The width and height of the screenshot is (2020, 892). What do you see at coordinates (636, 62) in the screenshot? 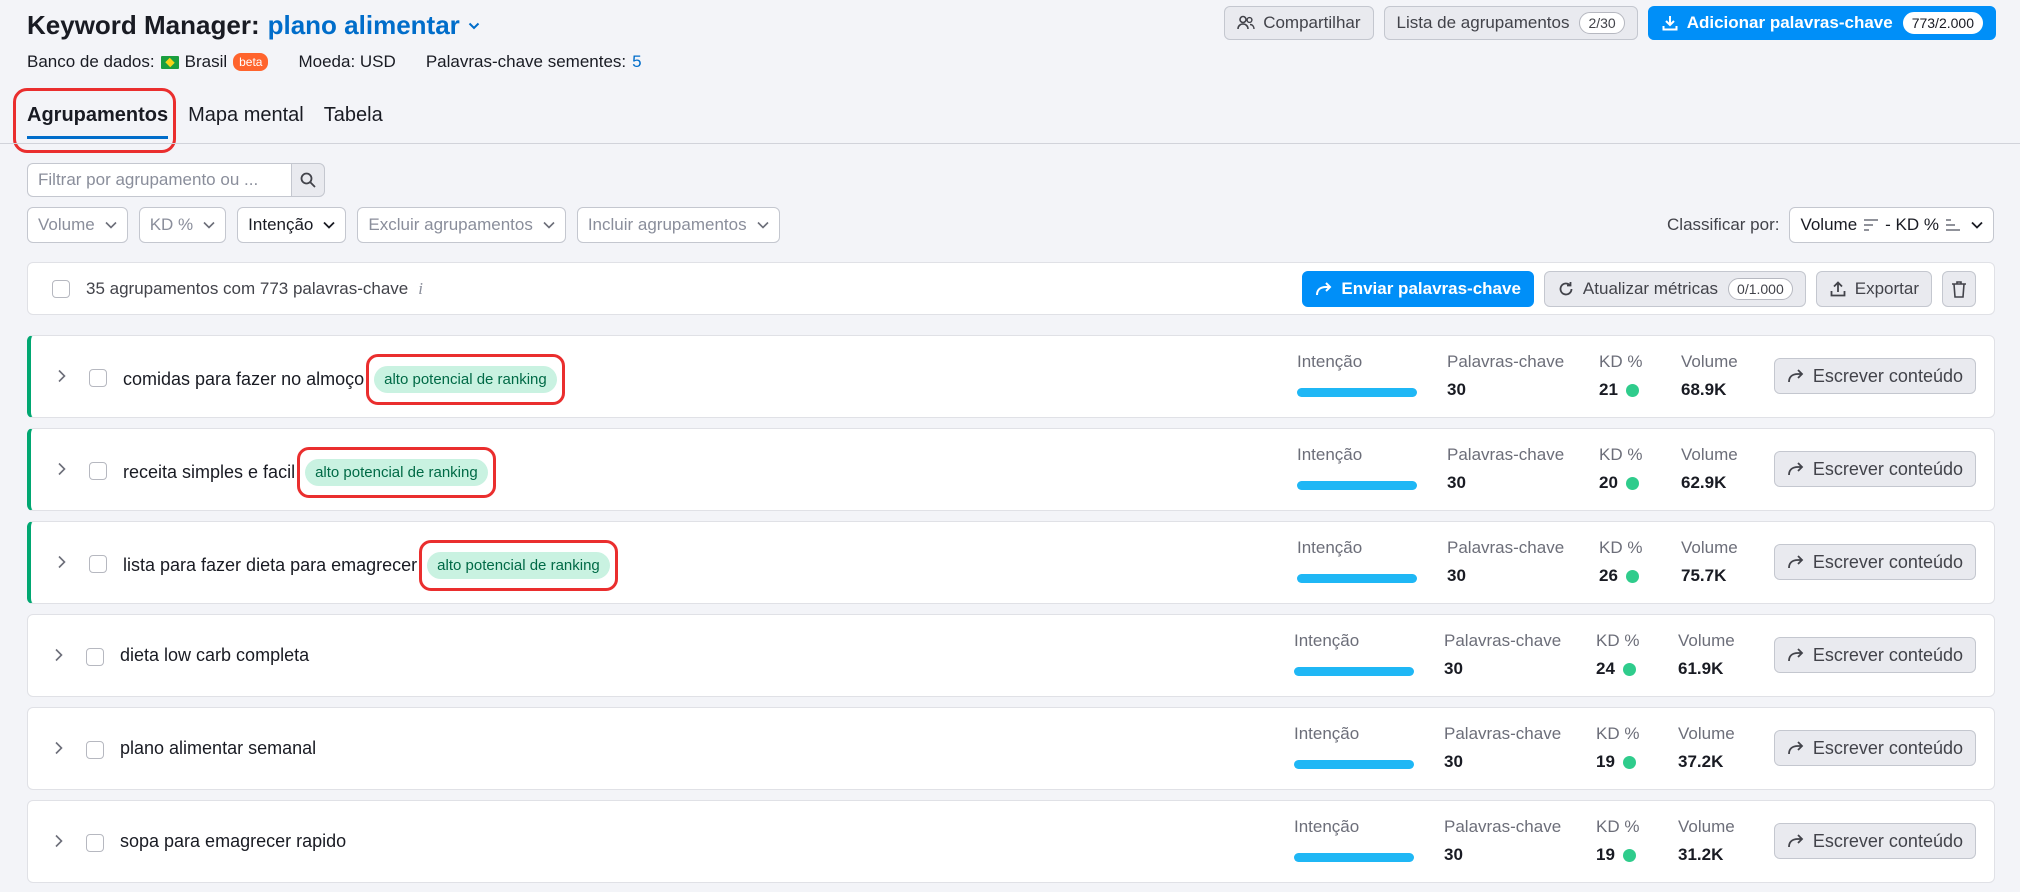
I see `seed-keywords-link: 5` at bounding box center [636, 62].